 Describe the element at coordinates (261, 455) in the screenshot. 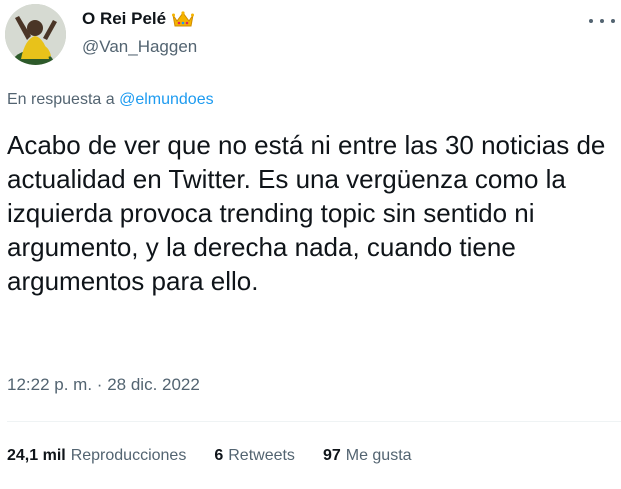

I see `retweets-label: Retweets` at that location.